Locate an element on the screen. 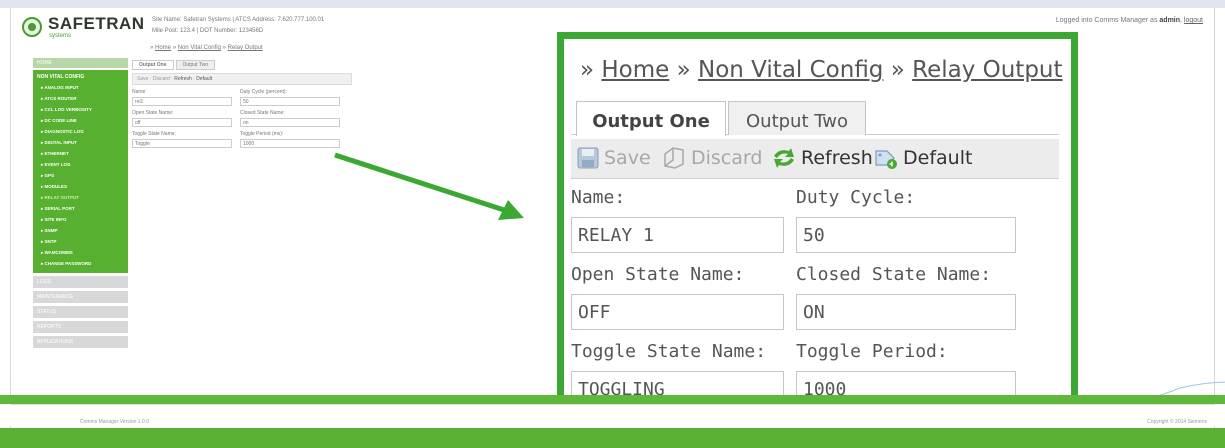 The width and height of the screenshot is (1225, 448). duty-cycle-label: Duty Cycle: is located at coordinates (856, 197).